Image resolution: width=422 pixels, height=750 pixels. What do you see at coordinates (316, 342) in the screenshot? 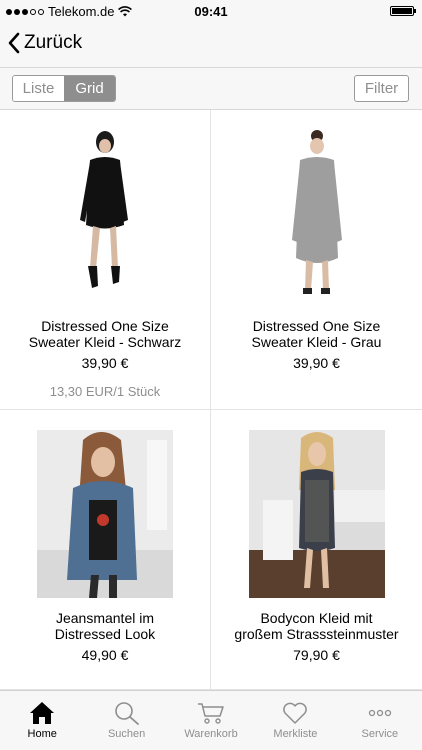
I see `product-name: Sweater Kleid - Grau` at bounding box center [316, 342].